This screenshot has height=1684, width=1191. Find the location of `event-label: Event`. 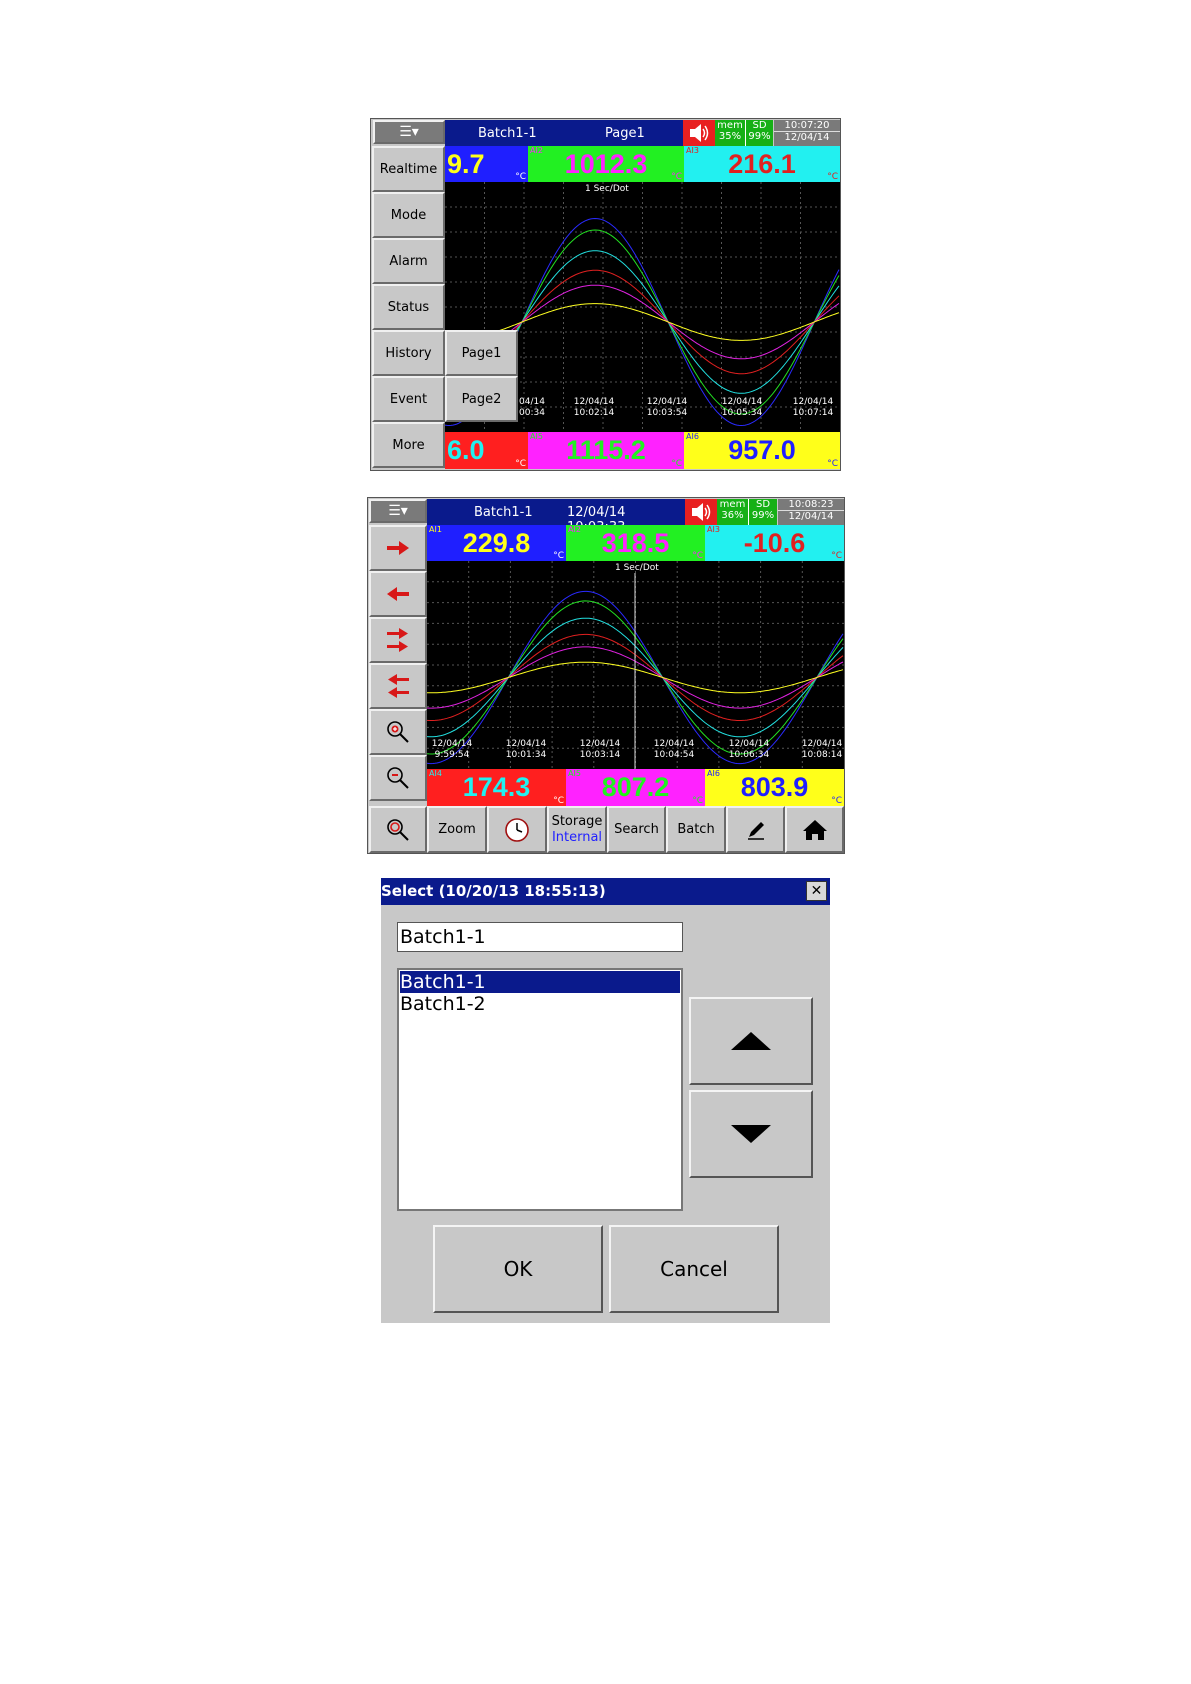

event-label: Event is located at coordinates (408, 399).